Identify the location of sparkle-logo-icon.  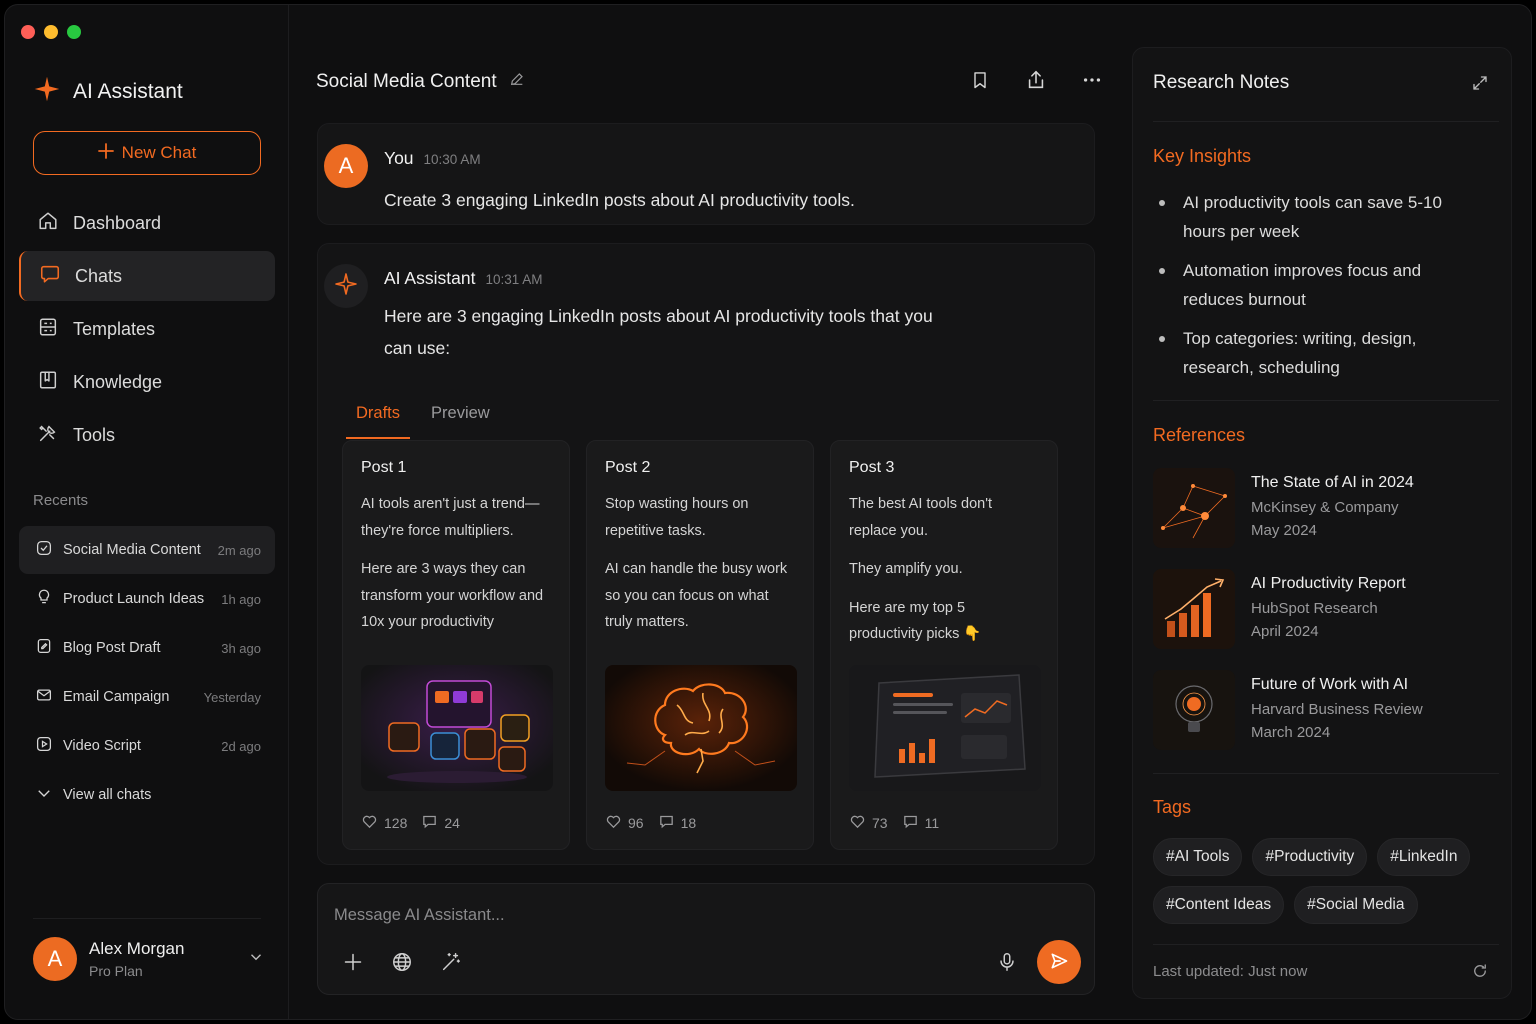
(47, 91).